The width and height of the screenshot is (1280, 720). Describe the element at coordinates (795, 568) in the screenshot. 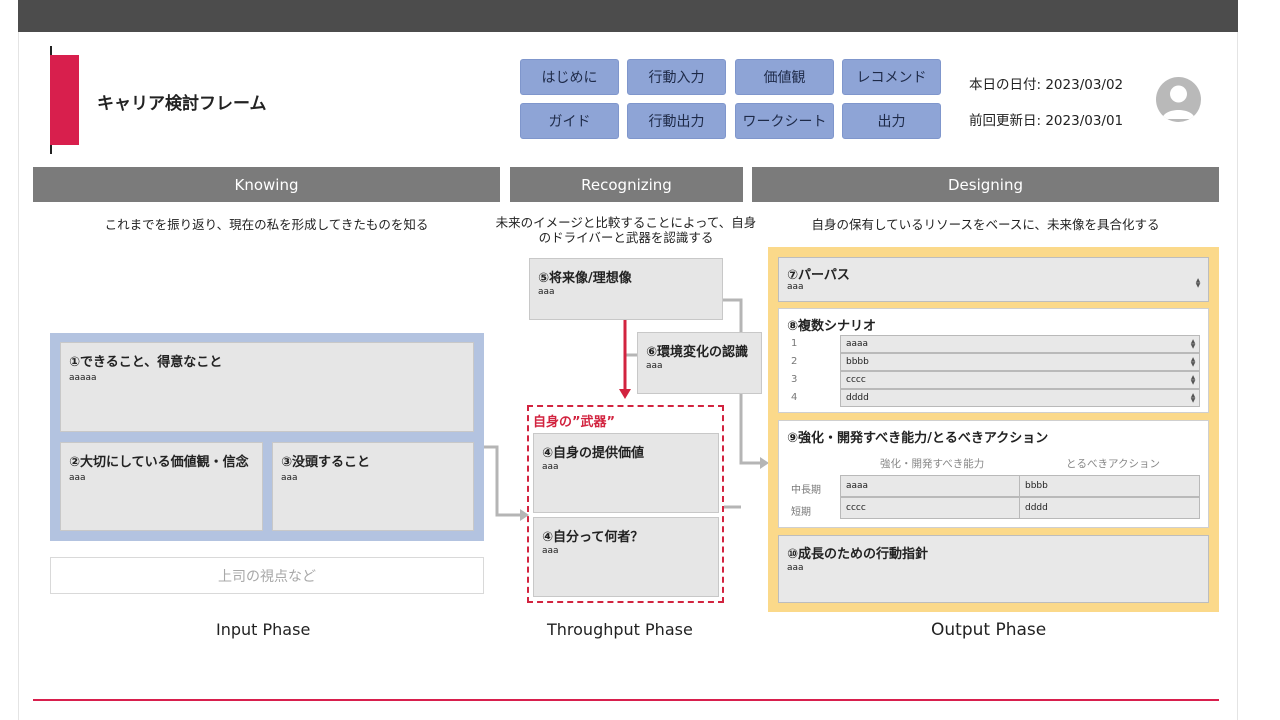

I see `growth-value: aaa` at that location.